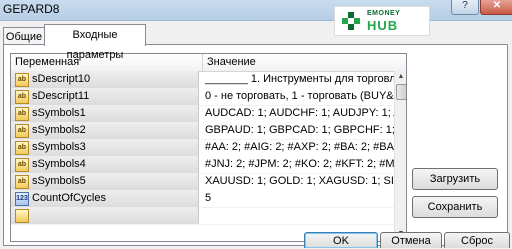 This screenshot has height=249, width=512. Describe the element at coordinates (400, 77) in the screenshot. I see `scroll-up-arrow-icon: ▲` at that location.